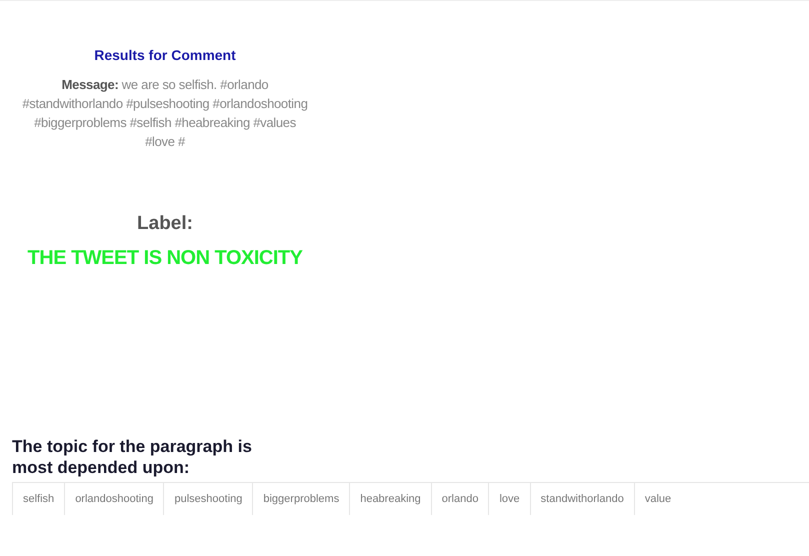  I want to click on label-result: THE TWEET IS NON TOXICITY, so click(165, 258).